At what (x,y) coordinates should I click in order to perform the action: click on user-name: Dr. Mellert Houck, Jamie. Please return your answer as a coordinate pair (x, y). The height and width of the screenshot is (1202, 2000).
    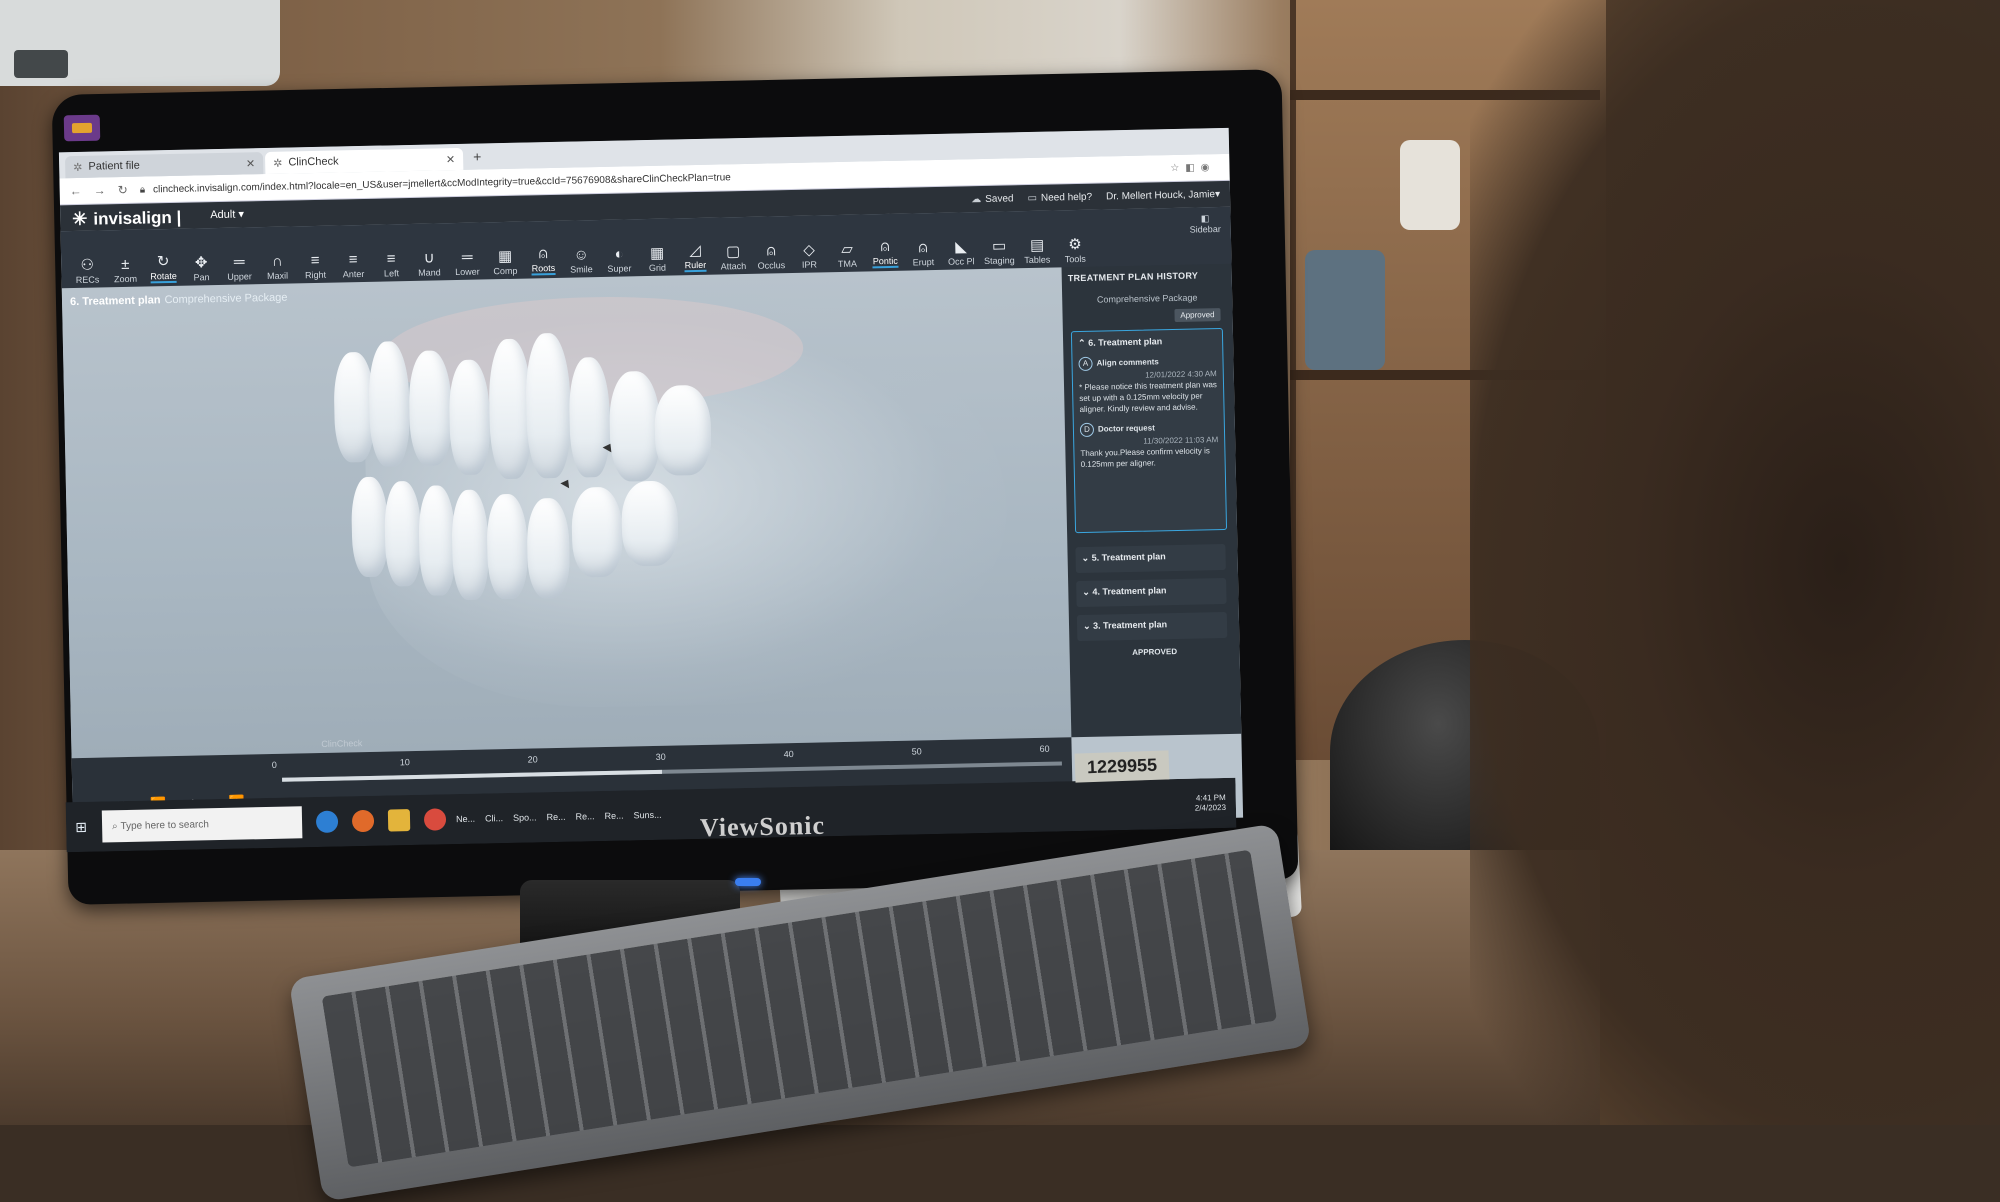
    Looking at the image, I should click on (1160, 195).